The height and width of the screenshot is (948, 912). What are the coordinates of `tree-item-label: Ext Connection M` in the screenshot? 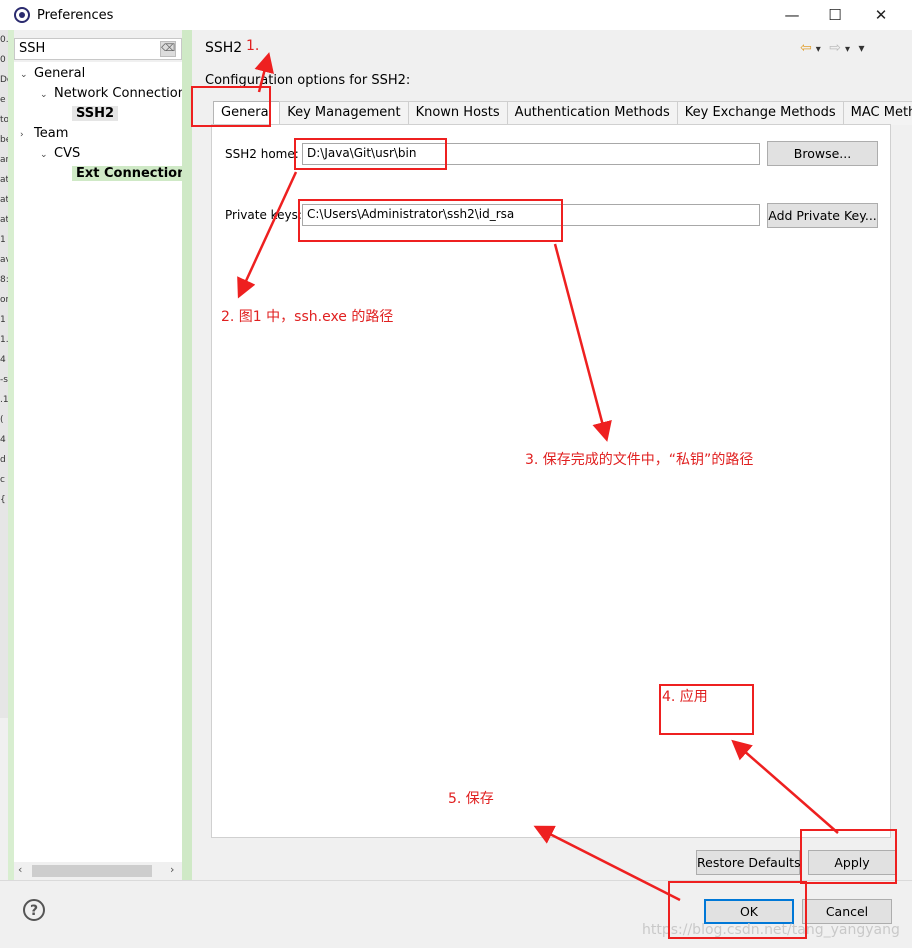 It's located at (127, 173).